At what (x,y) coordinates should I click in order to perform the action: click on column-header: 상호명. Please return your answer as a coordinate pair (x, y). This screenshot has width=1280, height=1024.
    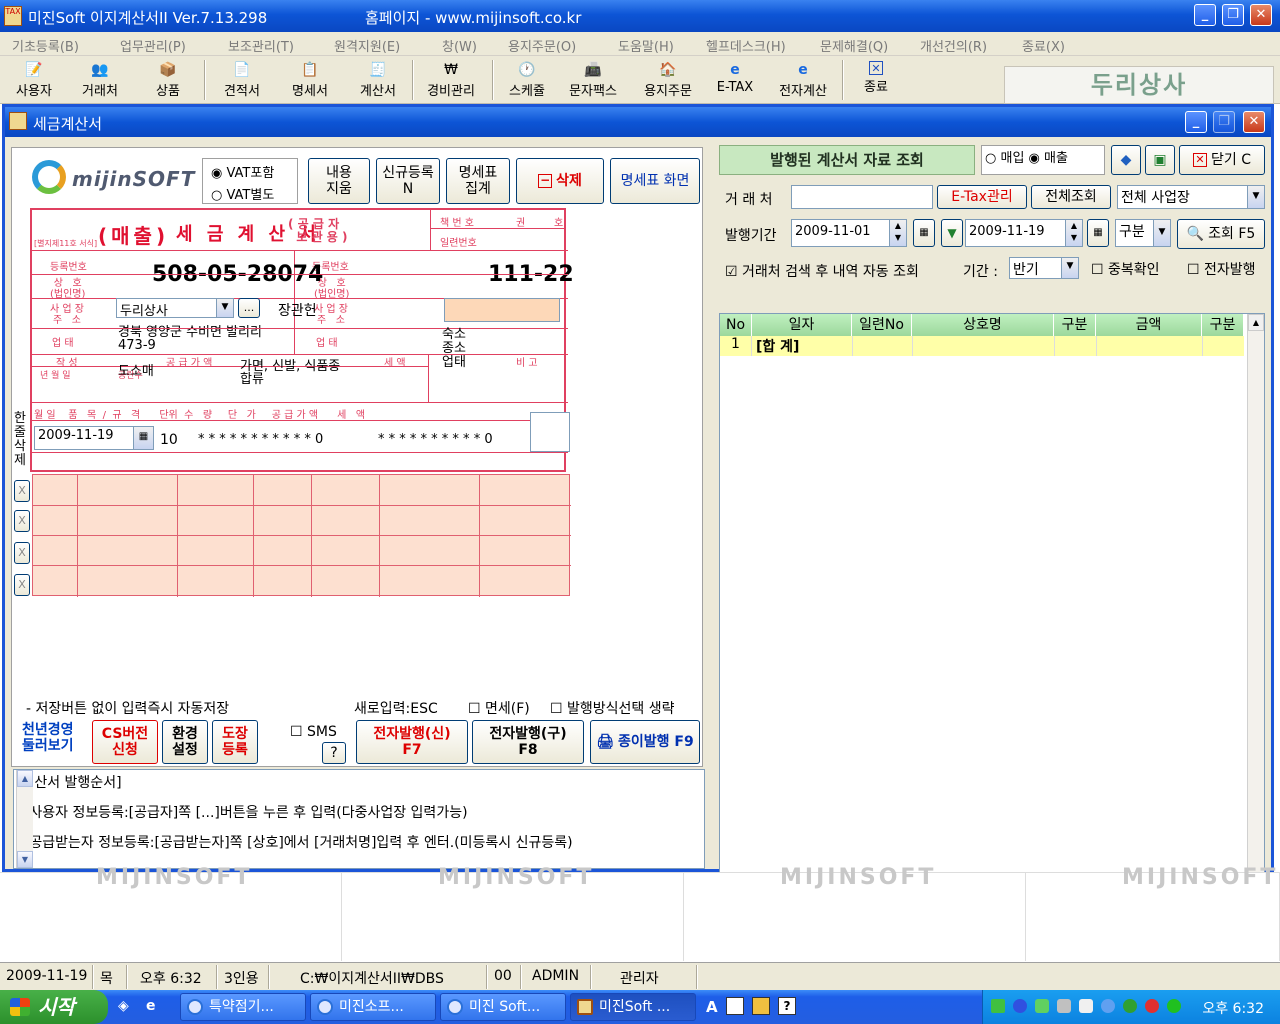
    Looking at the image, I should click on (983, 325).